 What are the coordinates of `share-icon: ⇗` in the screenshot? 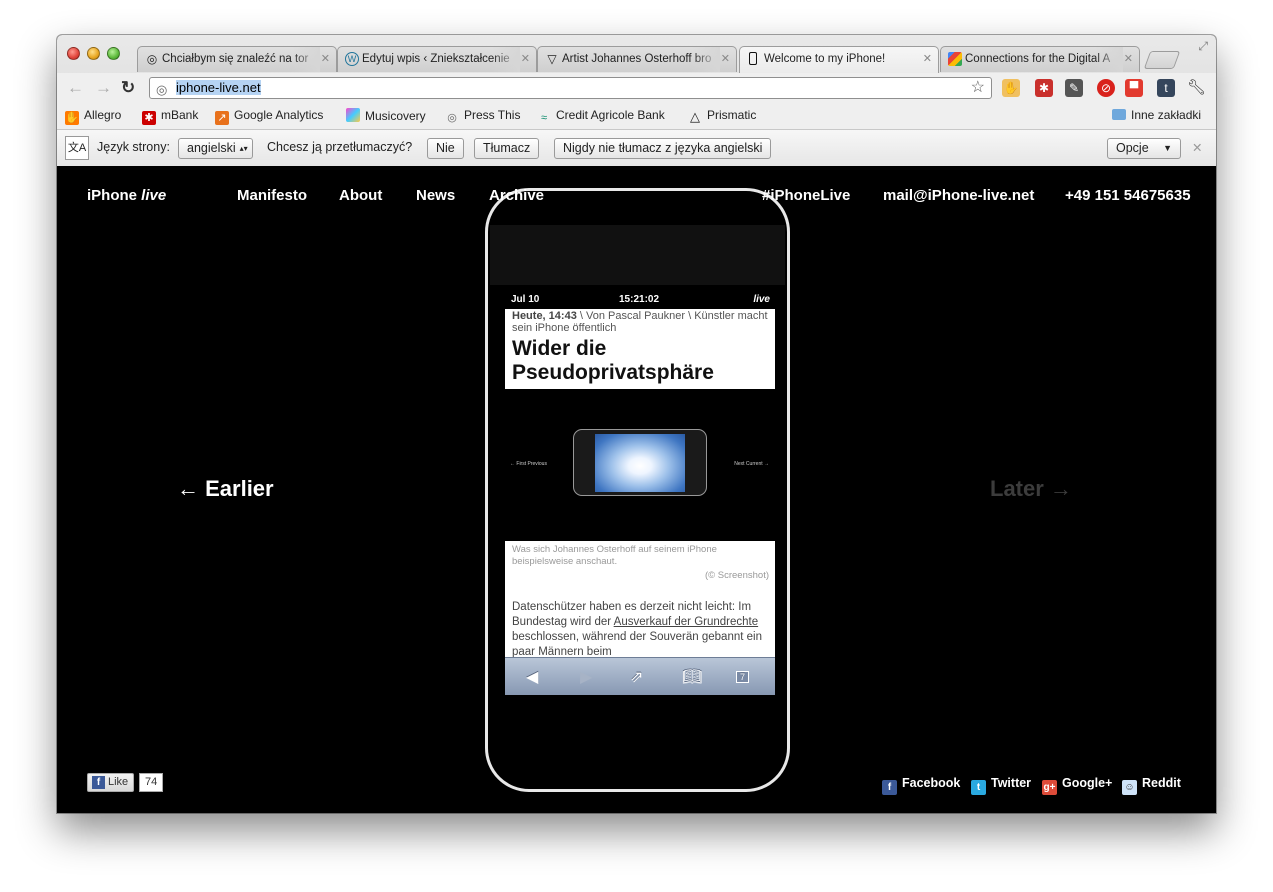 It's located at (636, 677).